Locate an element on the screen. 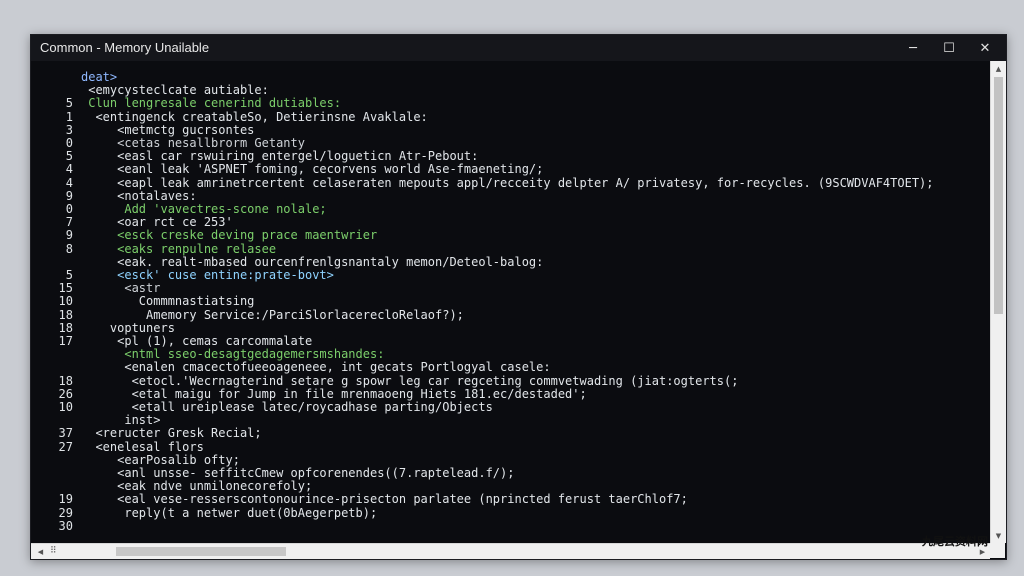  code-text: <esck creske deving prace maentwrier is located at coordinates (229, 235).